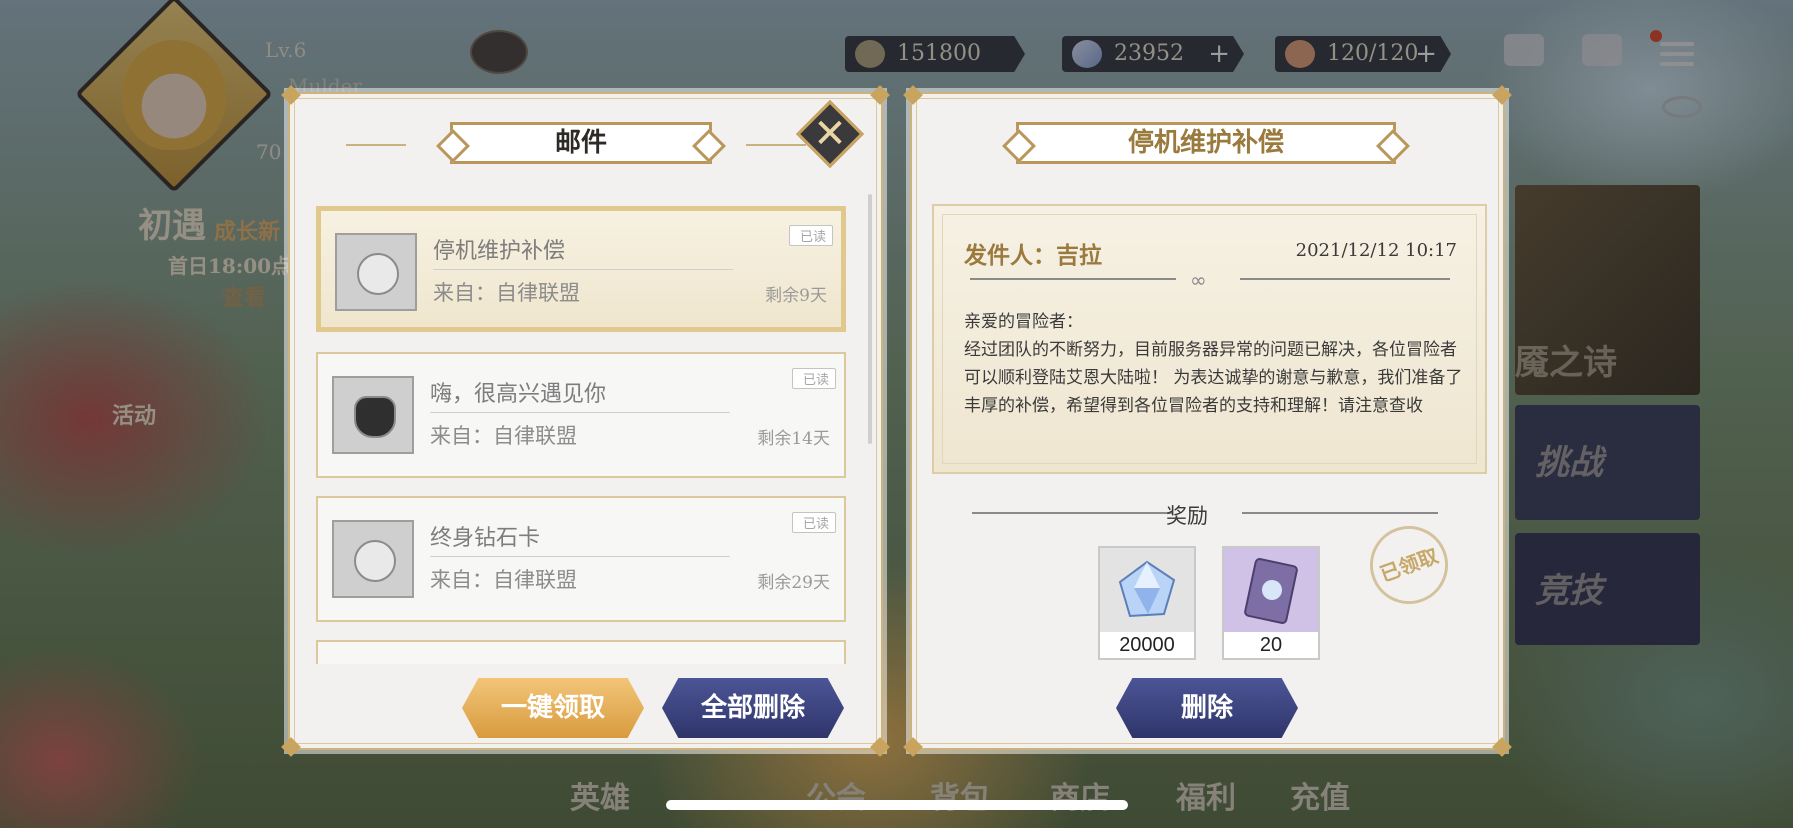 The height and width of the screenshot is (828, 1793). Describe the element at coordinates (1206, 143) in the screenshot. I see `mail-detail-title: 停机维护补偿` at that location.